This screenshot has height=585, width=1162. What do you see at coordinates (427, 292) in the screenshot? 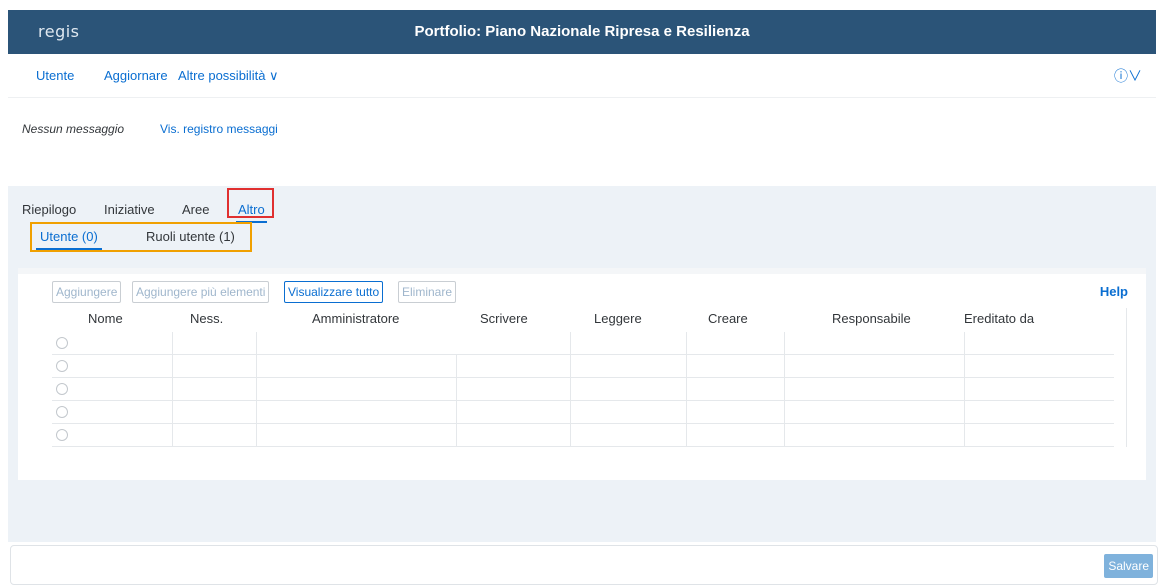
I see `delete-button: Eliminare` at bounding box center [427, 292].